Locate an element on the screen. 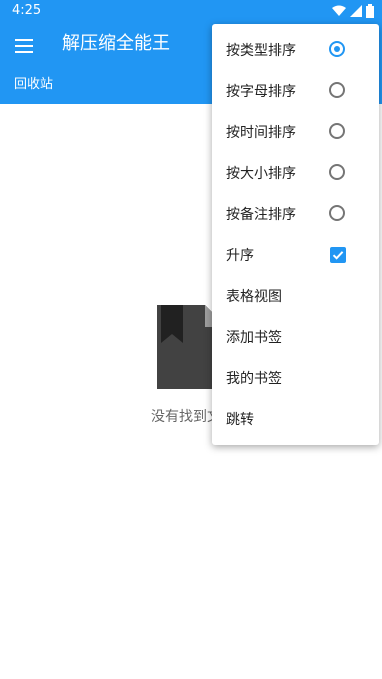 This screenshot has width=382, height=679. hamburger-icon is located at coordinates (24, 46).